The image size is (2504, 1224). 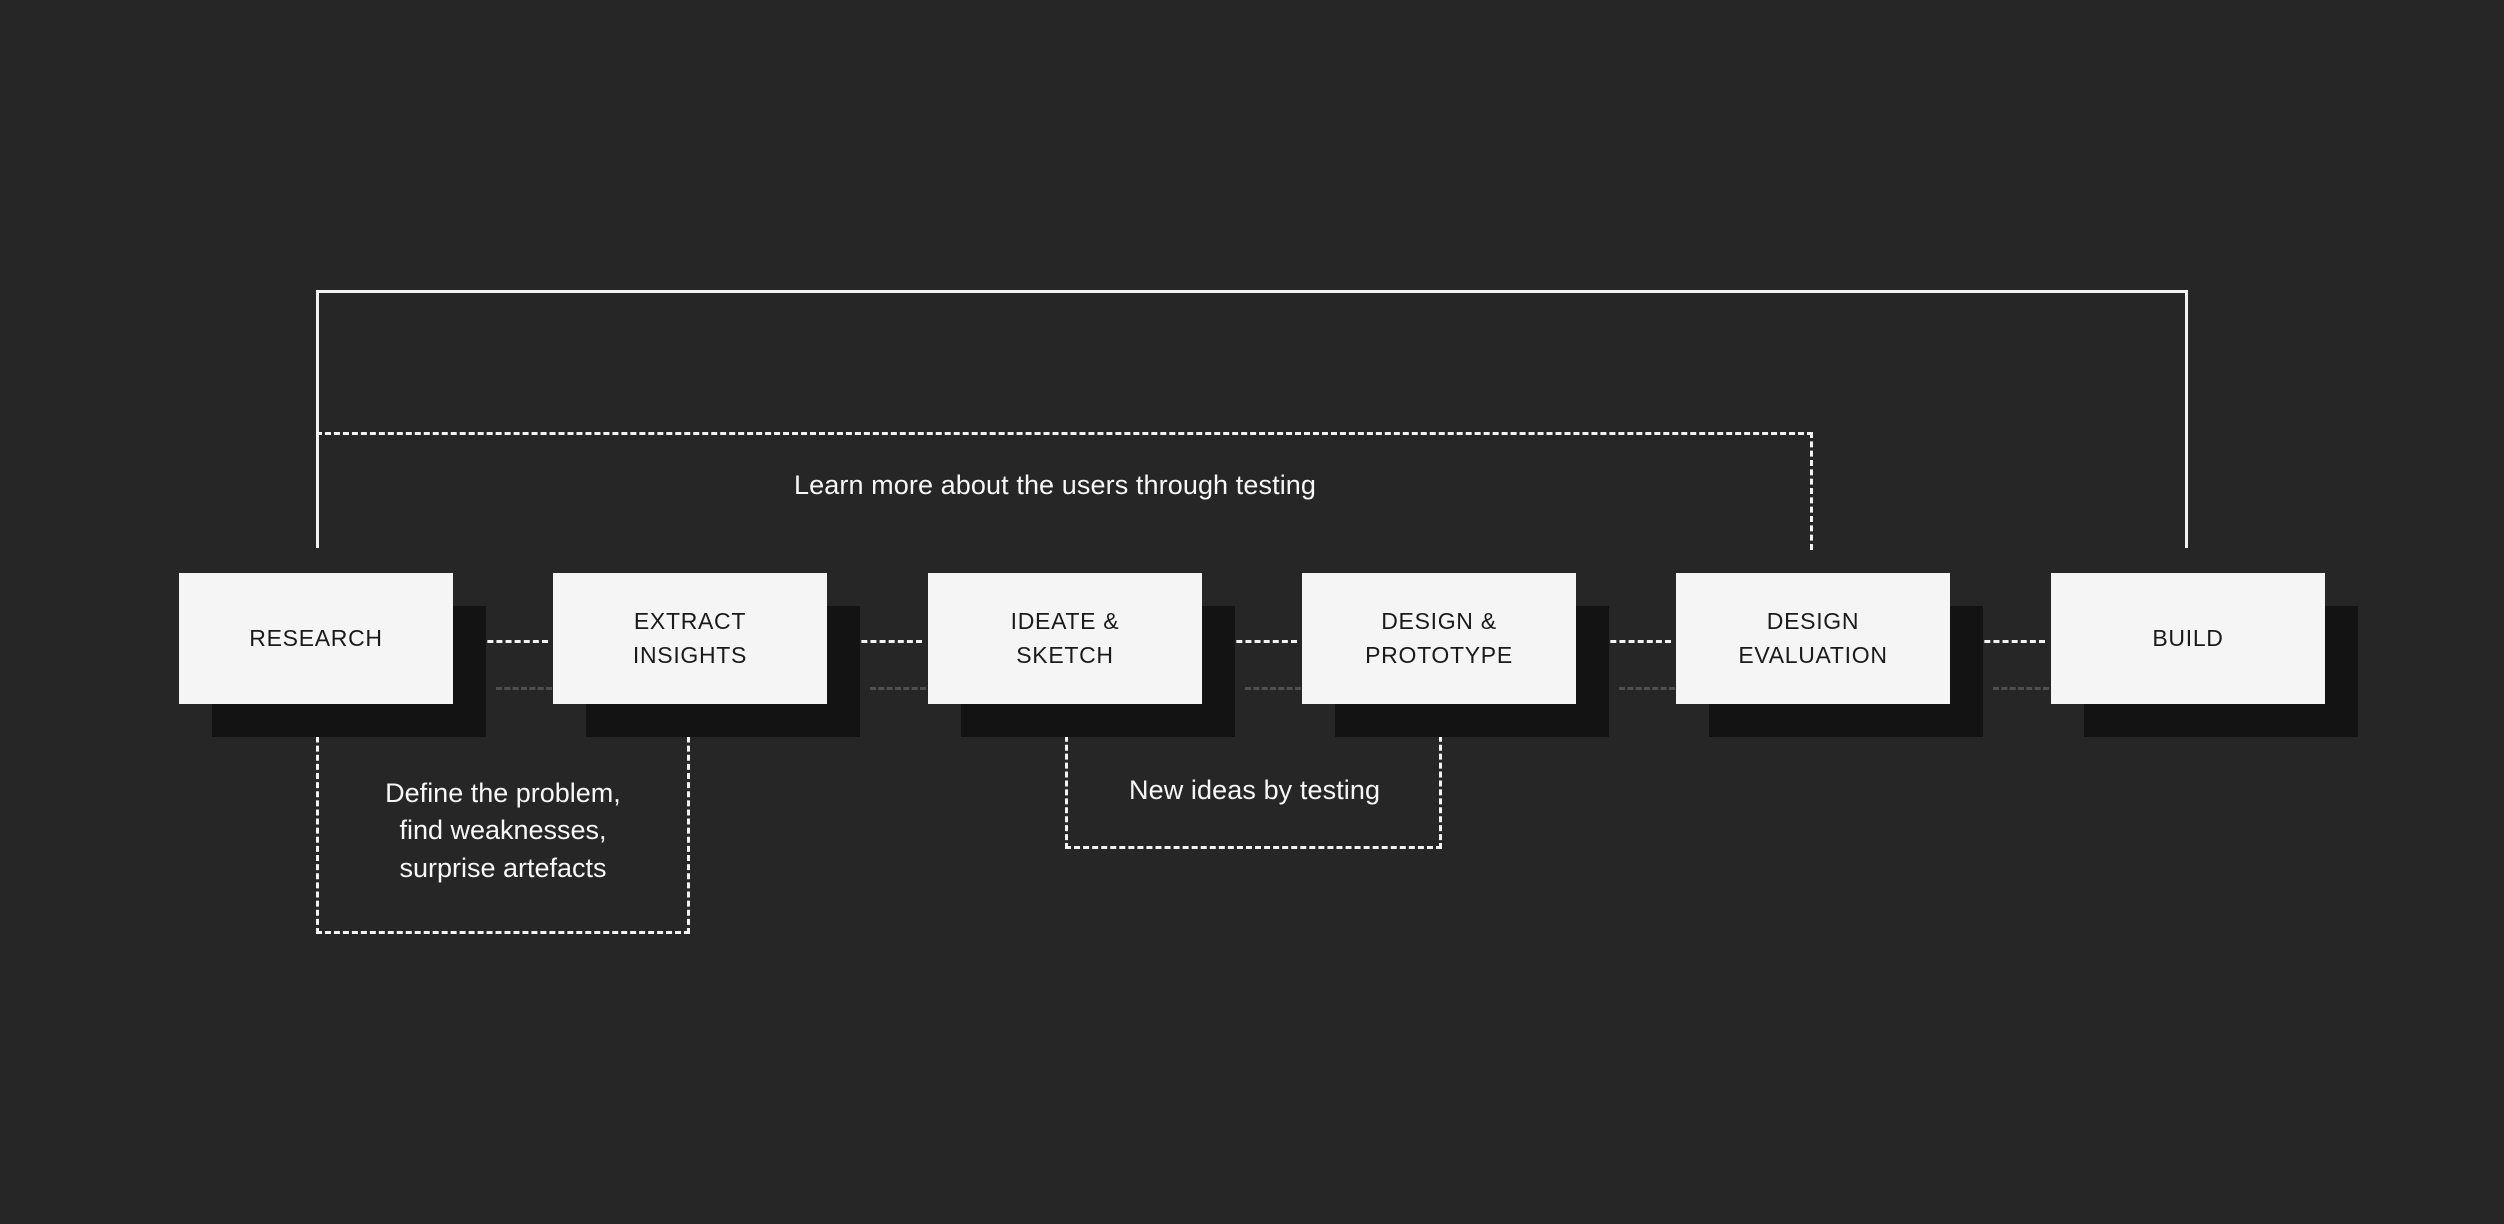 I want to click on stage-card-ideate-sketch: IDEATE & SKETCH, so click(x=1081, y=655).